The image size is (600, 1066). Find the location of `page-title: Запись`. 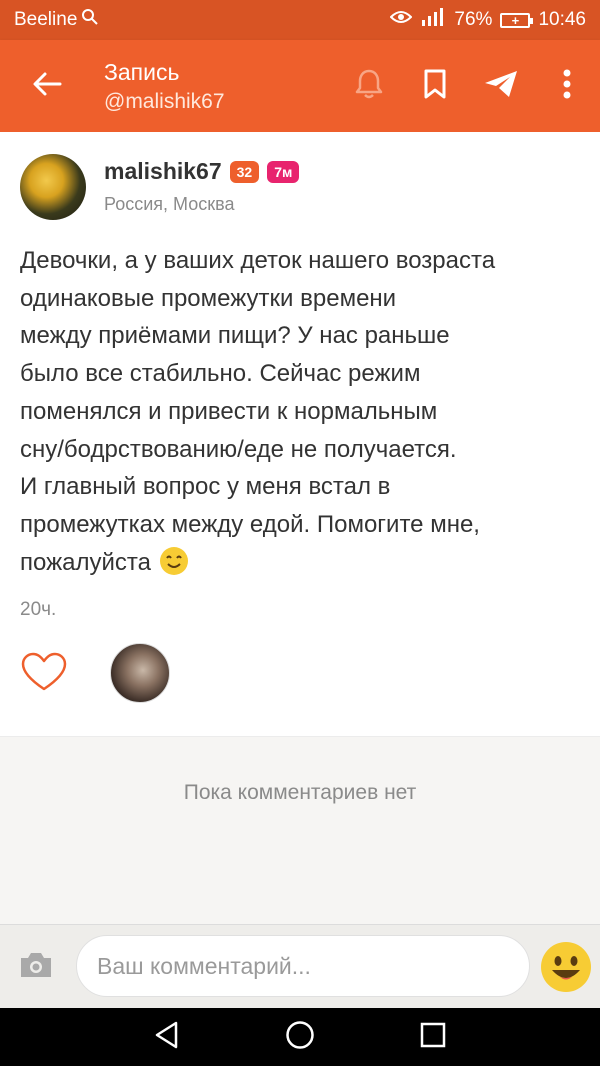

page-title: Запись is located at coordinates (142, 71).